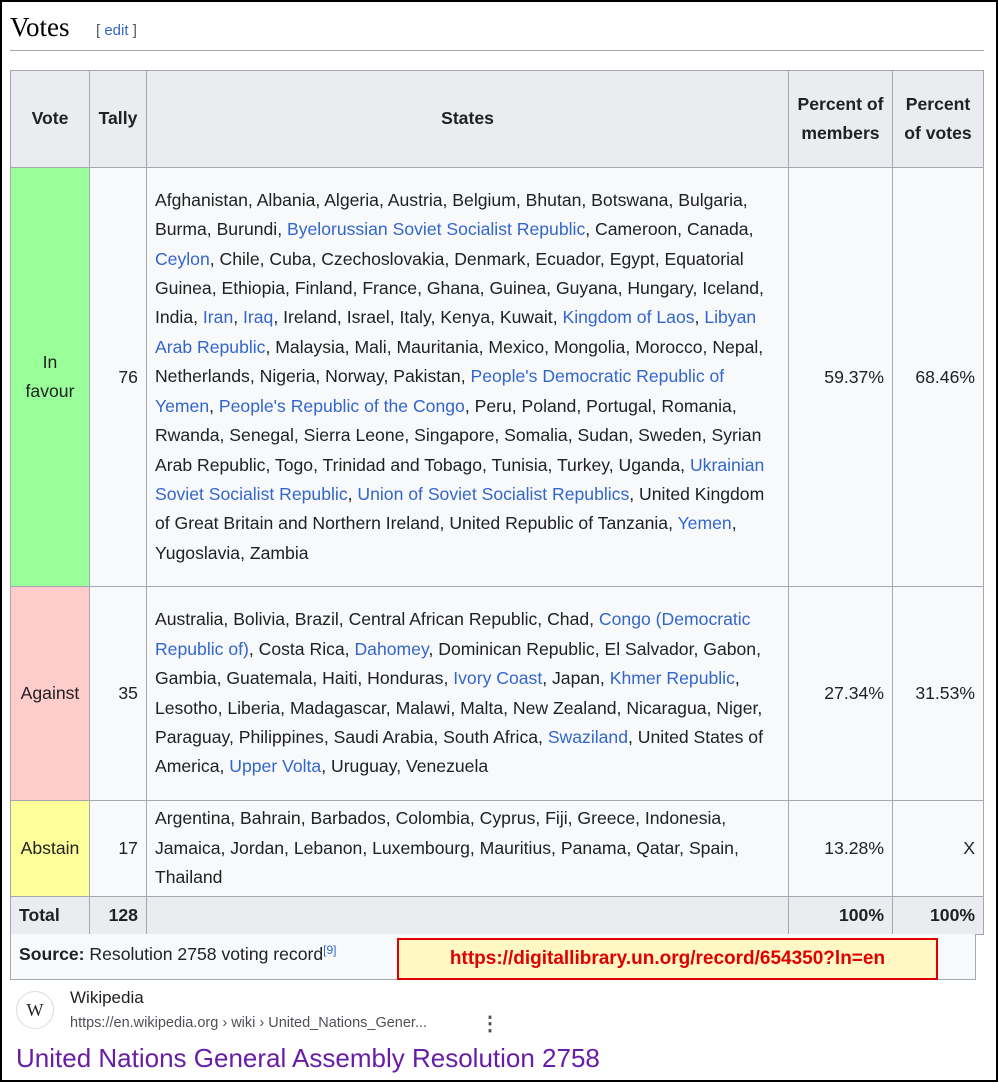 The width and height of the screenshot is (998, 1082). What do you see at coordinates (490, 1023) in the screenshot?
I see `more-options-icon: ⋮` at bounding box center [490, 1023].